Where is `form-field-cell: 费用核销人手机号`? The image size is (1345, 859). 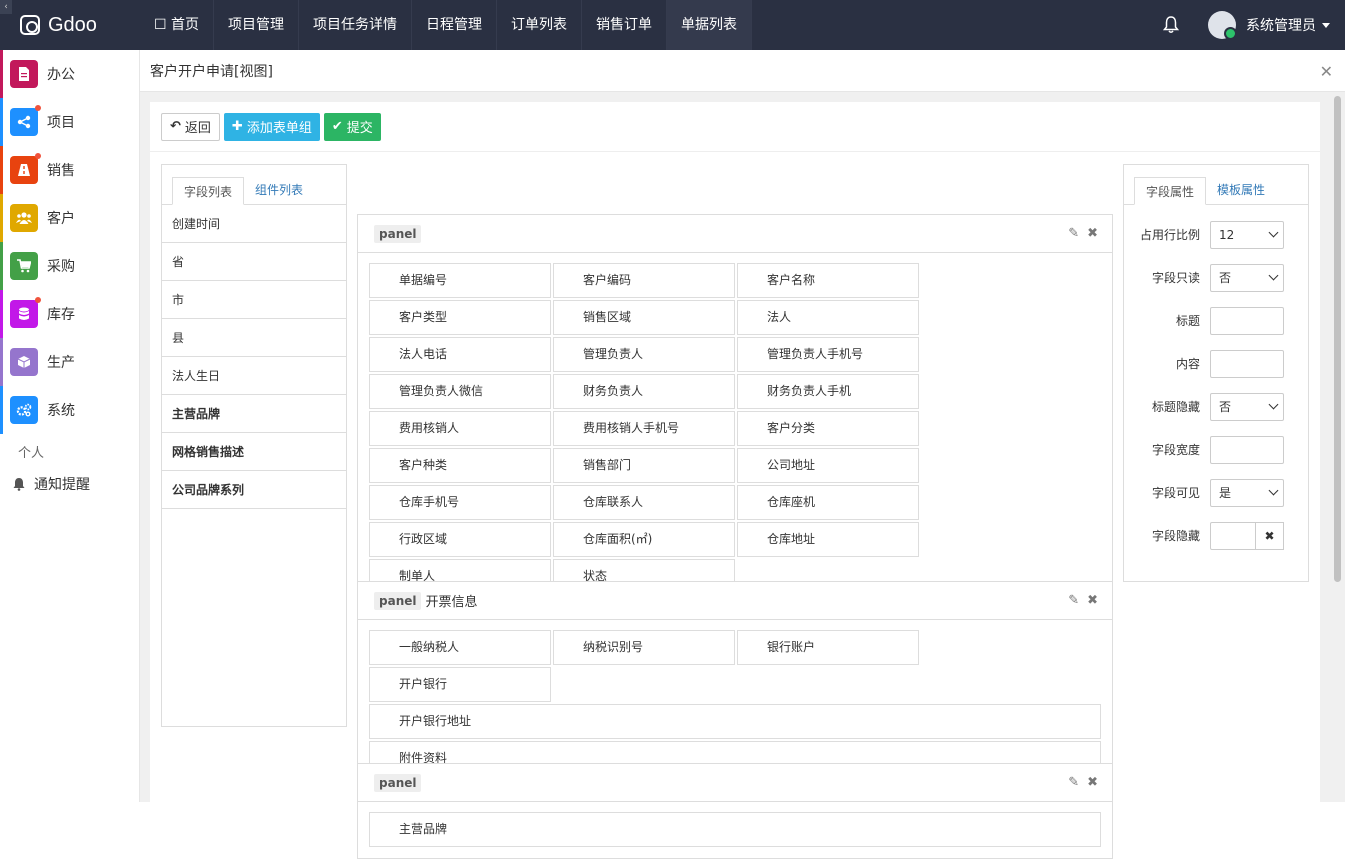
form-field-cell: 费用核销人手机号 is located at coordinates (644, 428).